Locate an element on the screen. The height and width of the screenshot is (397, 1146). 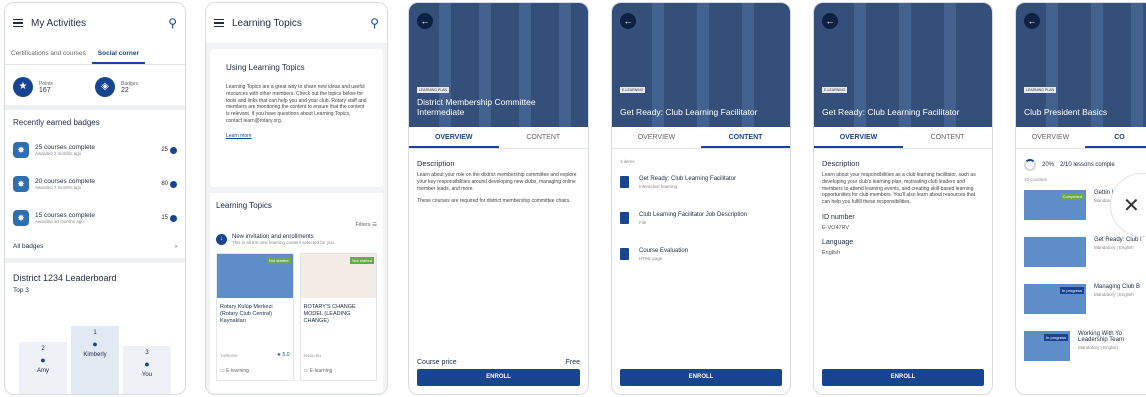
course-title: Get Ready: Club Learning Facilitator is located at coordinates (891, 111).